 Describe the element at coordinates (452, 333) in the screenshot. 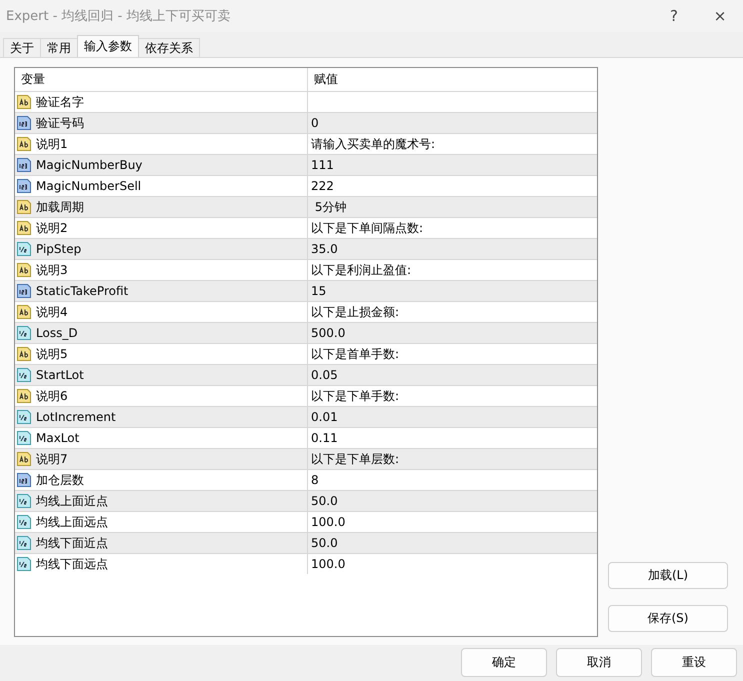

I see `parameter-value: 500.0` at that location.